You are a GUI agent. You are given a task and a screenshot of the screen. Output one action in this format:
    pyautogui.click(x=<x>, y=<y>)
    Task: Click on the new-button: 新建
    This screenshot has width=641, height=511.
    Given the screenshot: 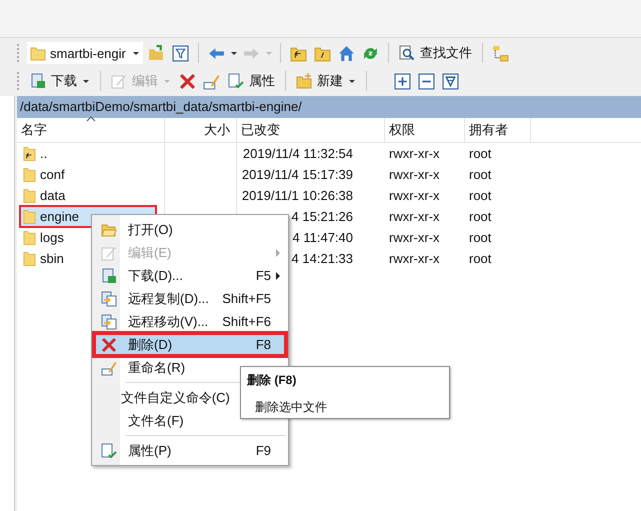 What is the action you would take?
    pyautogui.click(x=326, y=81)
    